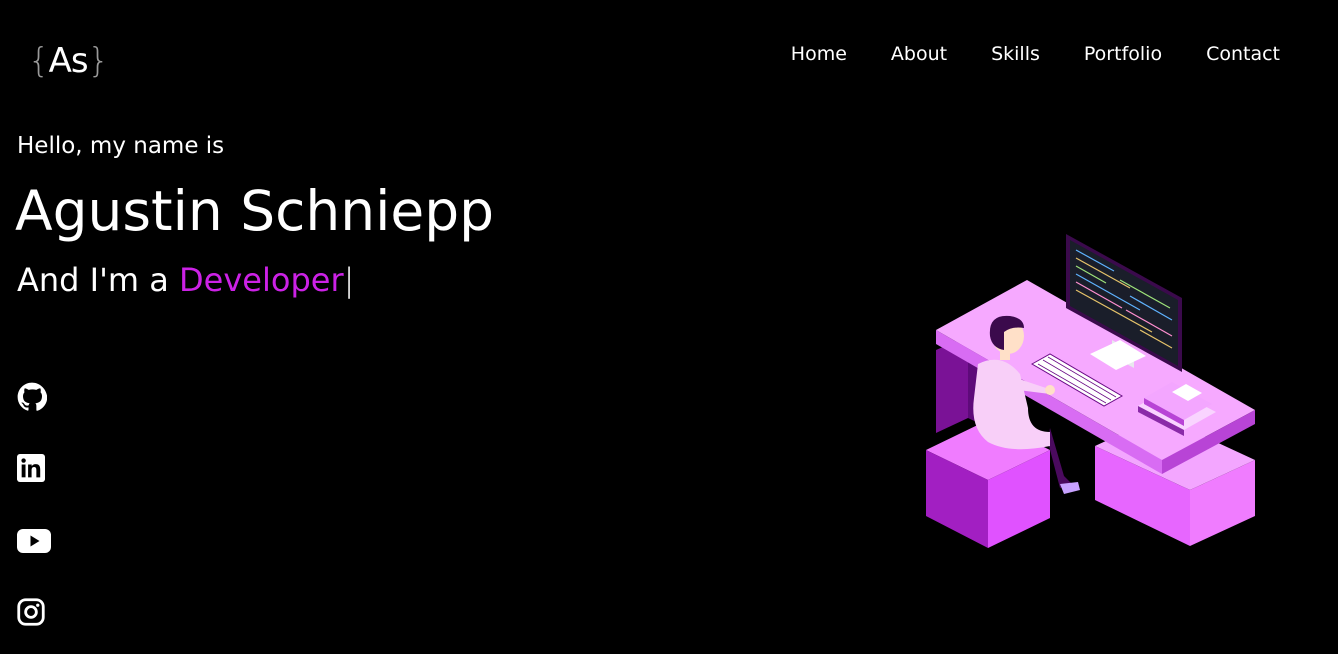 This screenshot has height=654, width=1338. I want to click on logo-initials: As, so click(68, 61).